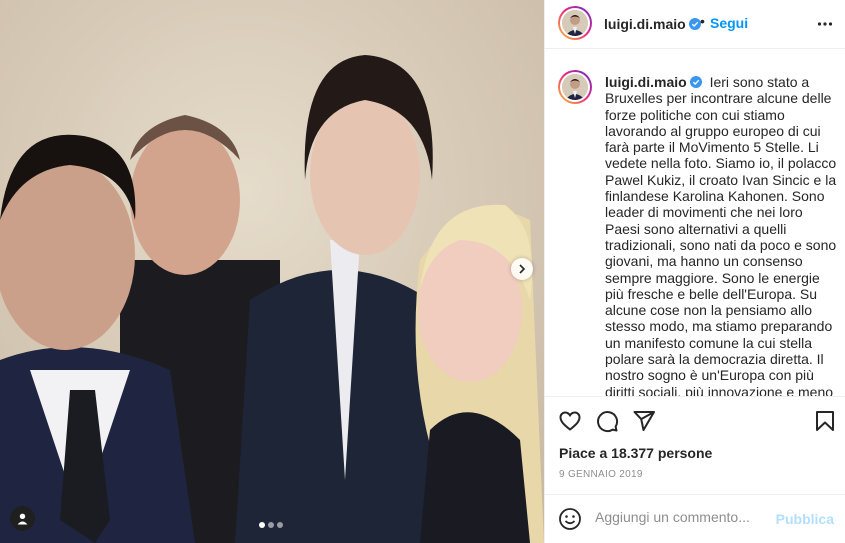 The height and width of the screenshot is (543, 845). Describe the element at coordinates (825, 24) in the screenshot. I see `more-options-icon` at that location.